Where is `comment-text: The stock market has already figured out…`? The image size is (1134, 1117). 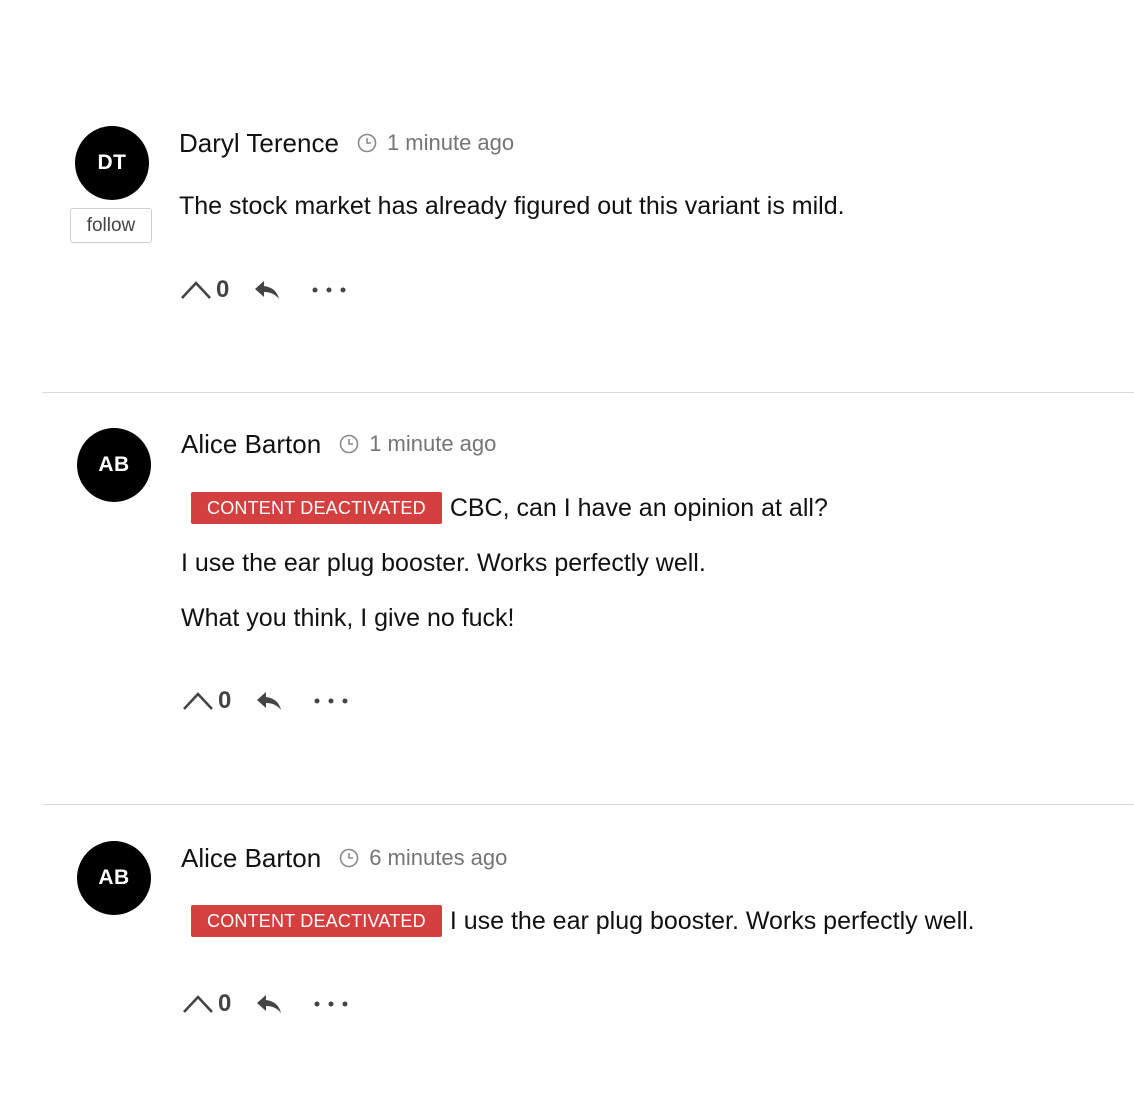
comment-text: The stock market has already figured out… is located at coordinates (512, 206).